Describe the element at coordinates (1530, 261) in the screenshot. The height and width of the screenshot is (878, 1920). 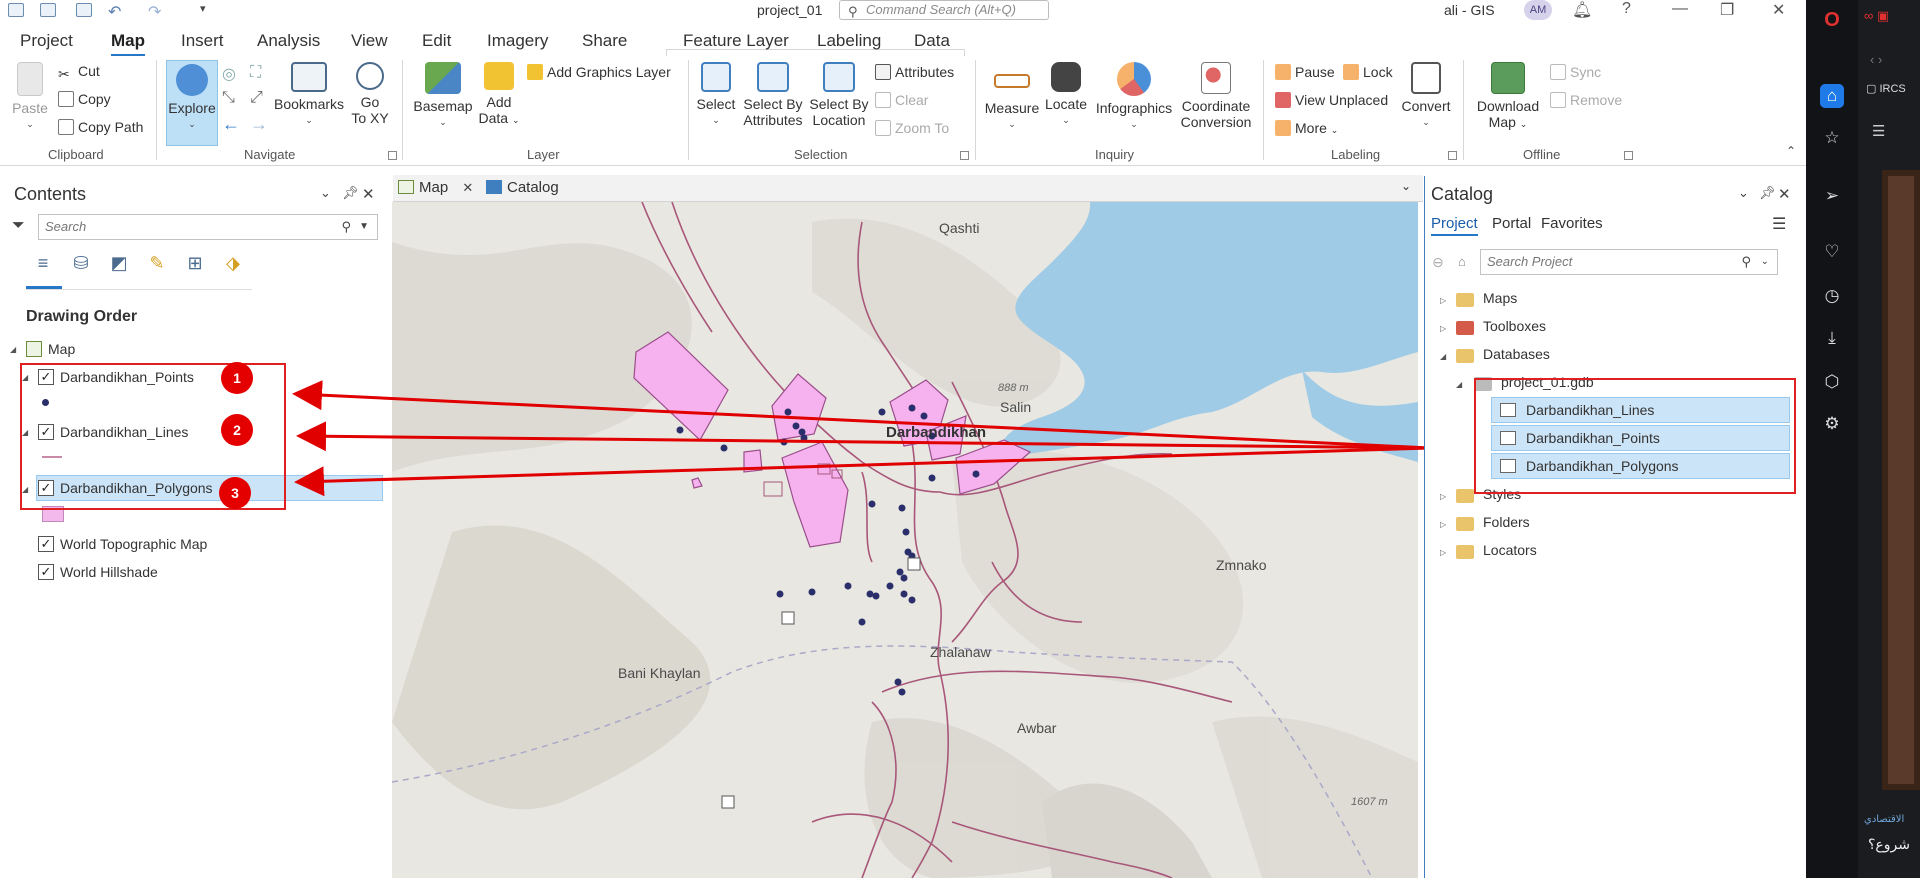
I see `catalog-search-placeholder: Search Project` at that location.